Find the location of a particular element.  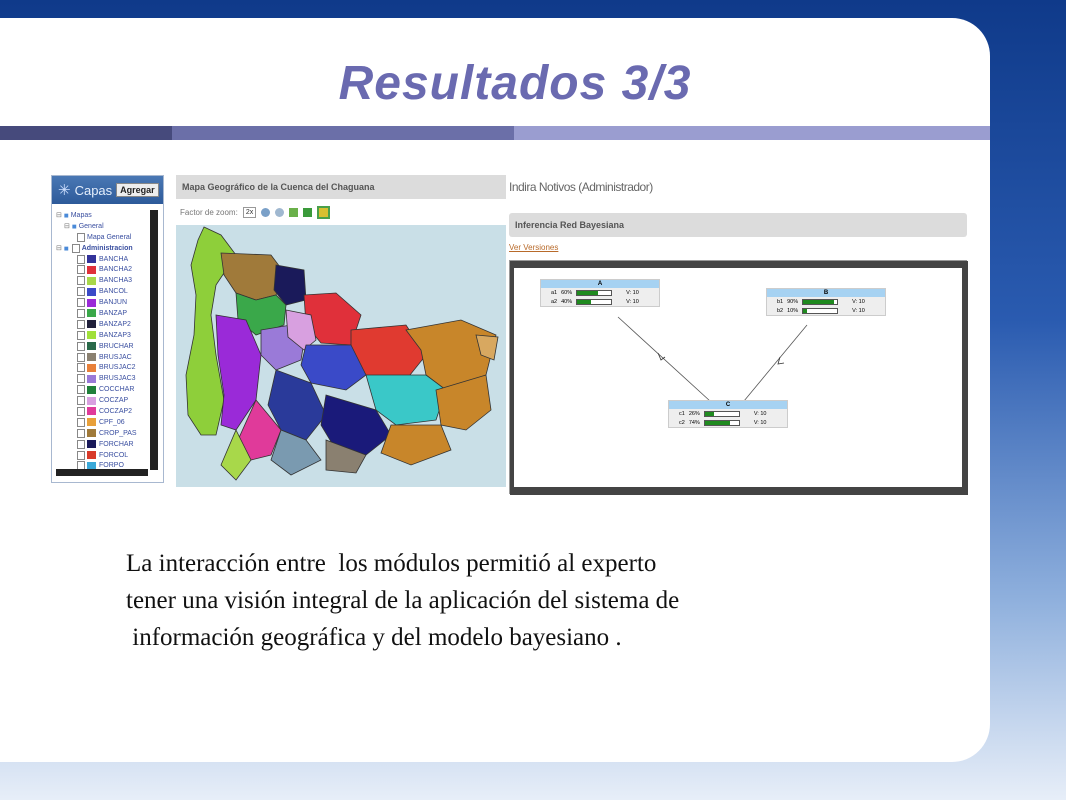

layer-item: BANCHA3 is located at coordinates (104, 280).